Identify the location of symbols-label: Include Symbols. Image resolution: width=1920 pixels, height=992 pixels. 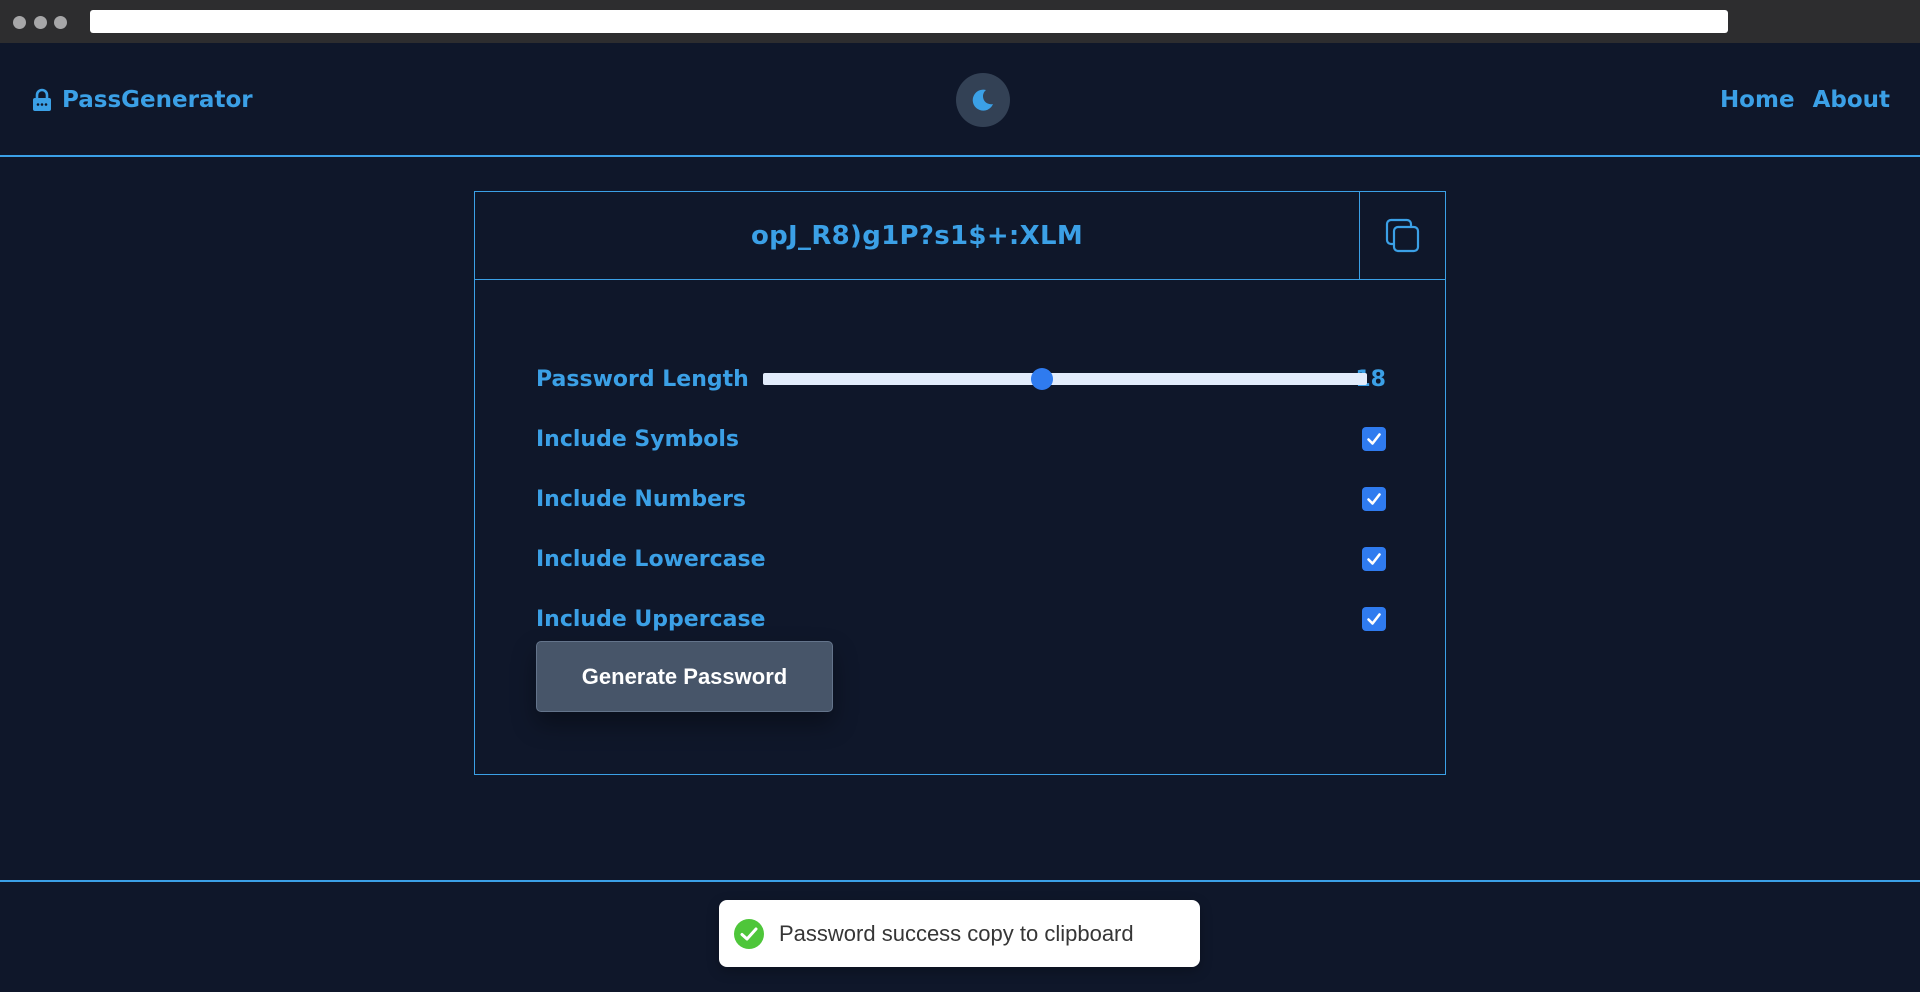
(638, 439).